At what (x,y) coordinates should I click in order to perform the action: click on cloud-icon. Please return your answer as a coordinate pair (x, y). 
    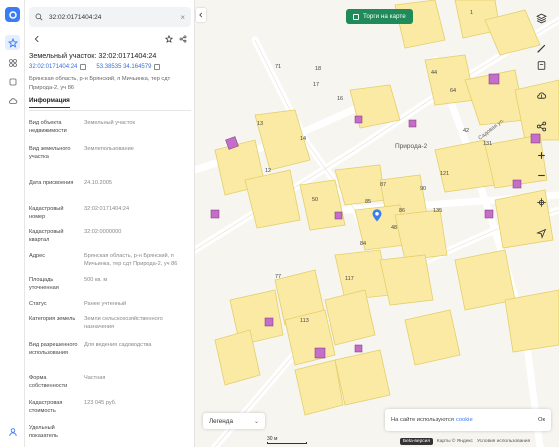
    Looking at the image, I should click on (12, 100).